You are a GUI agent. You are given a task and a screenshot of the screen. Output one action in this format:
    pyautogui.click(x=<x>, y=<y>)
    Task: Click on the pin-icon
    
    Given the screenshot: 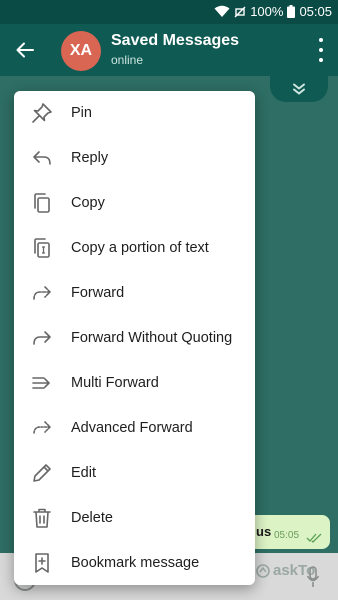 What is the action you would take?
    pyautogui.click(x=42, y=113)
    